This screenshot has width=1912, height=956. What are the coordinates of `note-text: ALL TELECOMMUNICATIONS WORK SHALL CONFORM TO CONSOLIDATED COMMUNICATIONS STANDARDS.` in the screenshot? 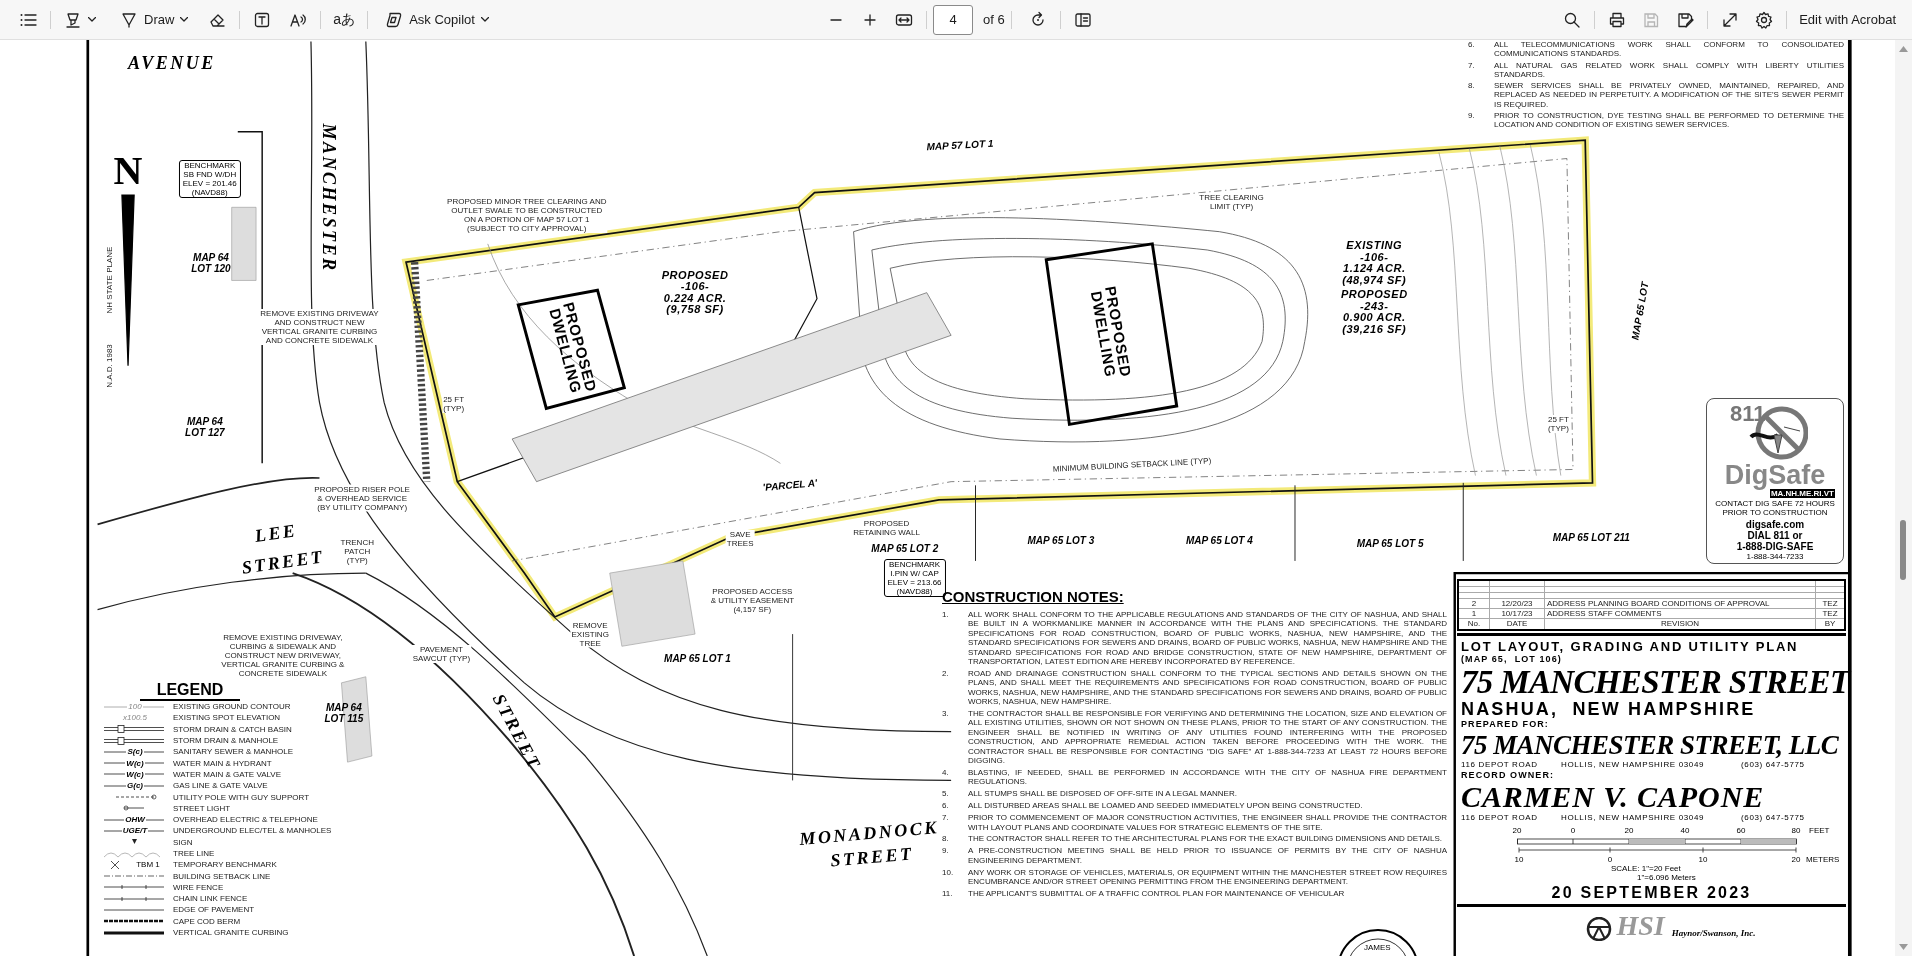 It's located at (1669, 49).